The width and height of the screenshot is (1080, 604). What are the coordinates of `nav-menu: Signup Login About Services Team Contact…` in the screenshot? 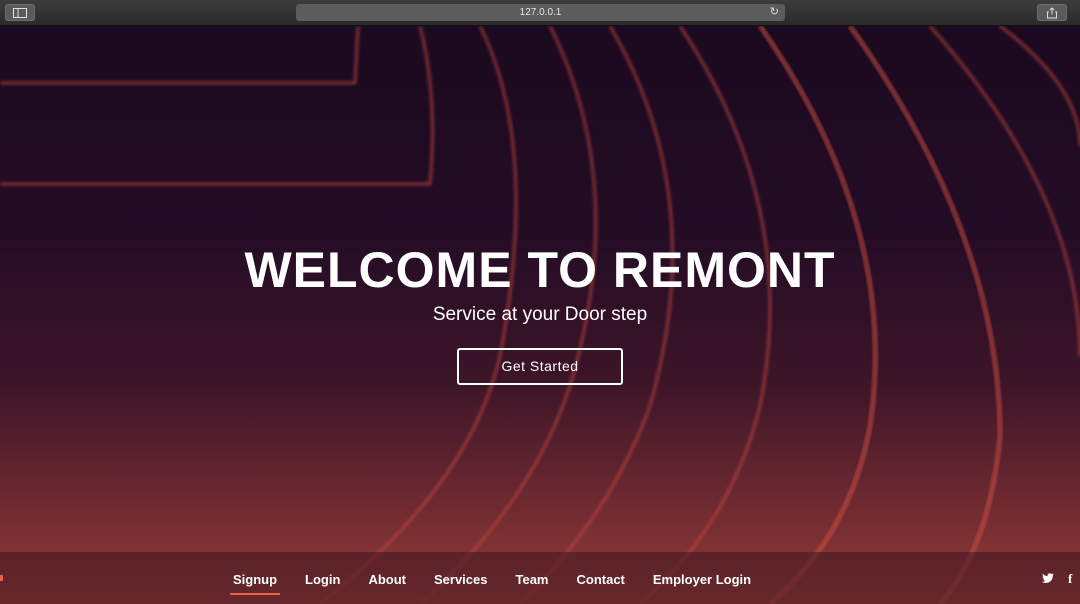 It's located at (504, 583).